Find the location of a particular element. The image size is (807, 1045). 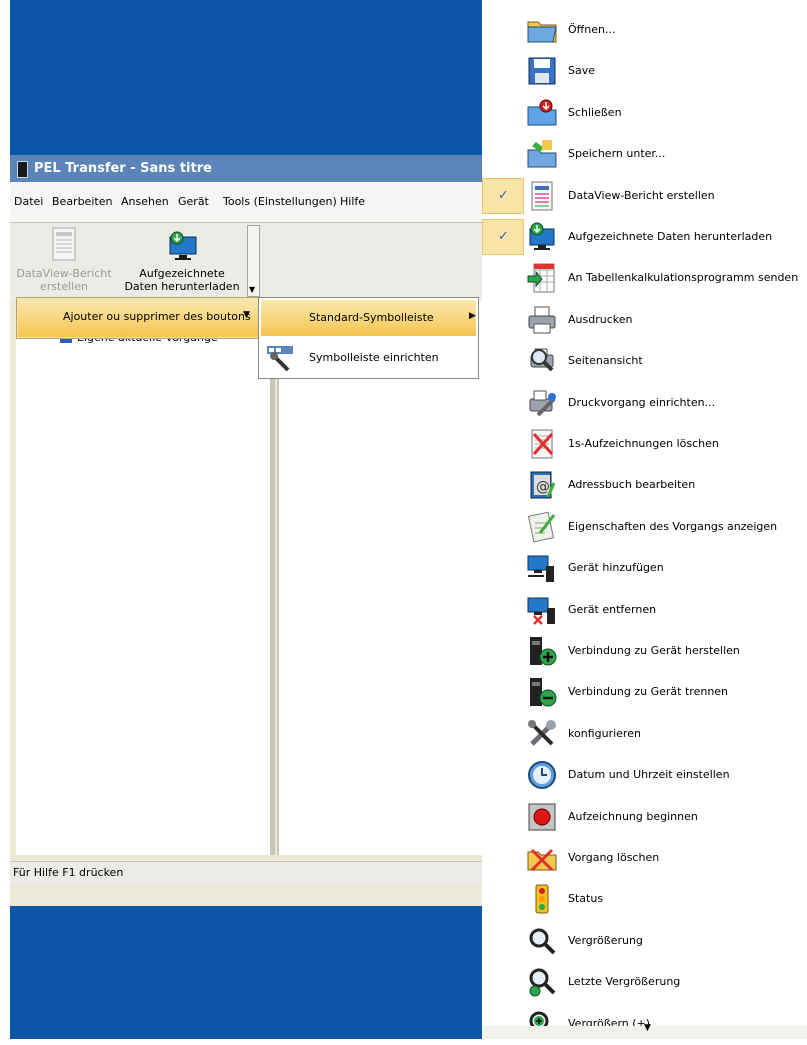

command-label: Gerät hinzufügen is located at coordinates (616, 568).